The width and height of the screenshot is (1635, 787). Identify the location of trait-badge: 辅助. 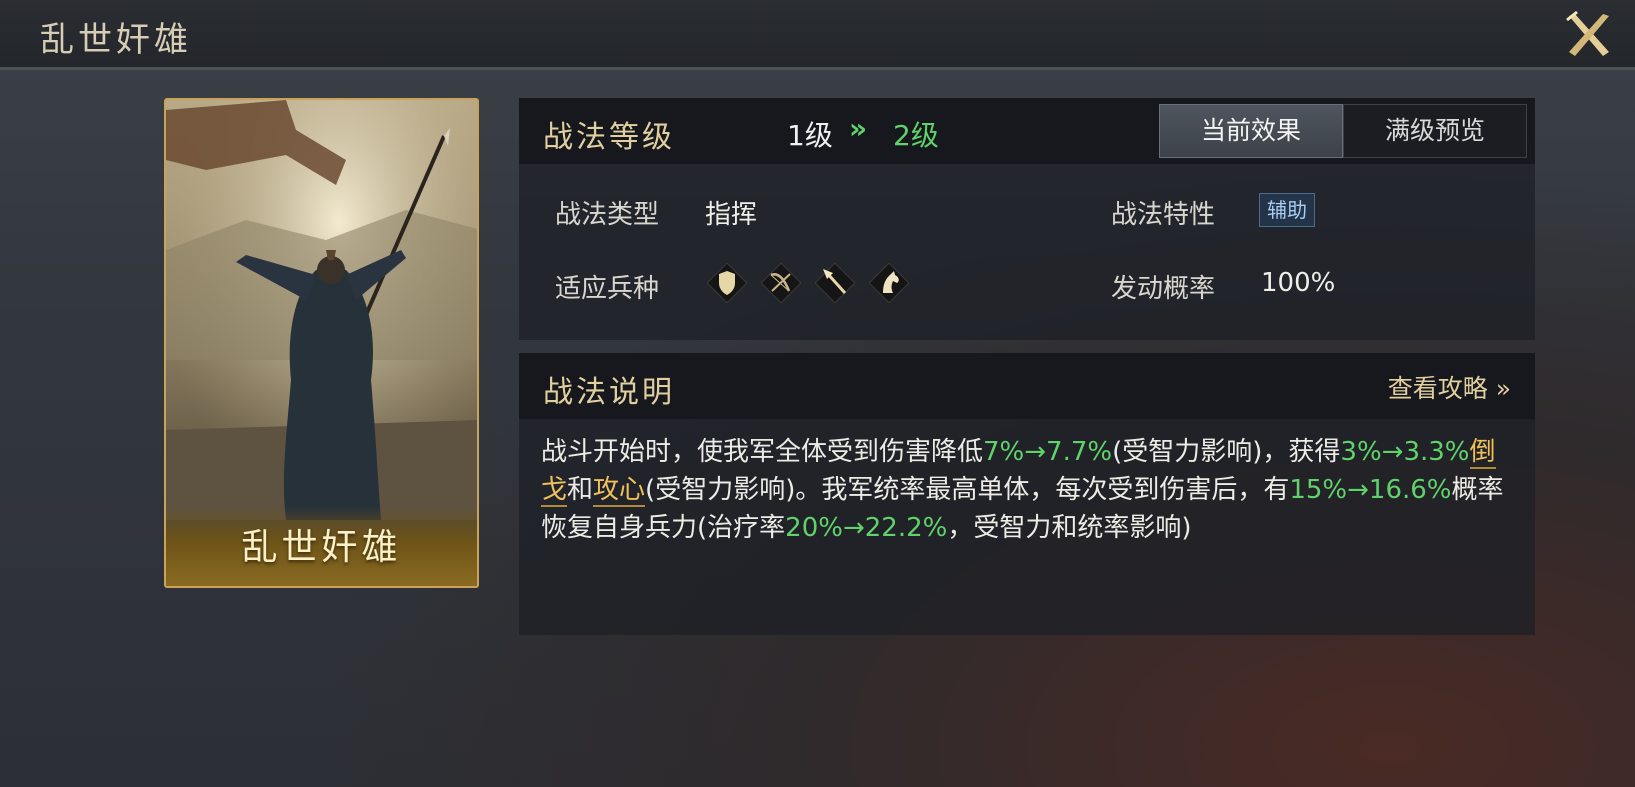
(1287, 210).